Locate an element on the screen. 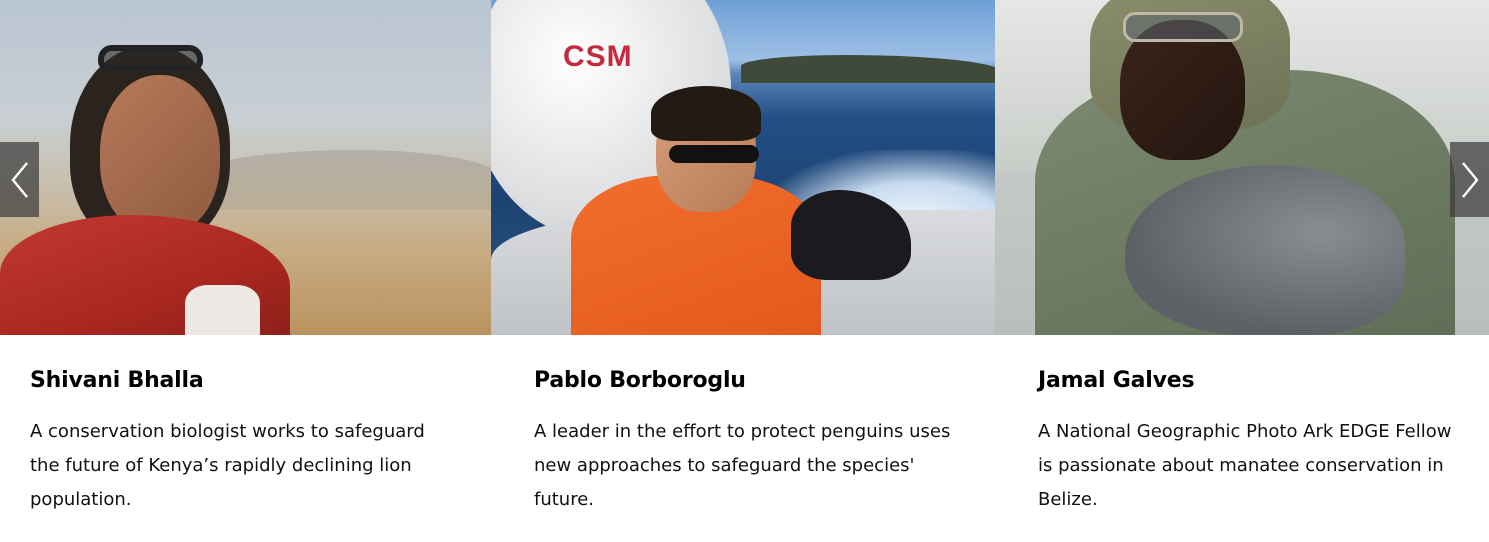  chevron-right-icon is located at coordinates (1470, 180).